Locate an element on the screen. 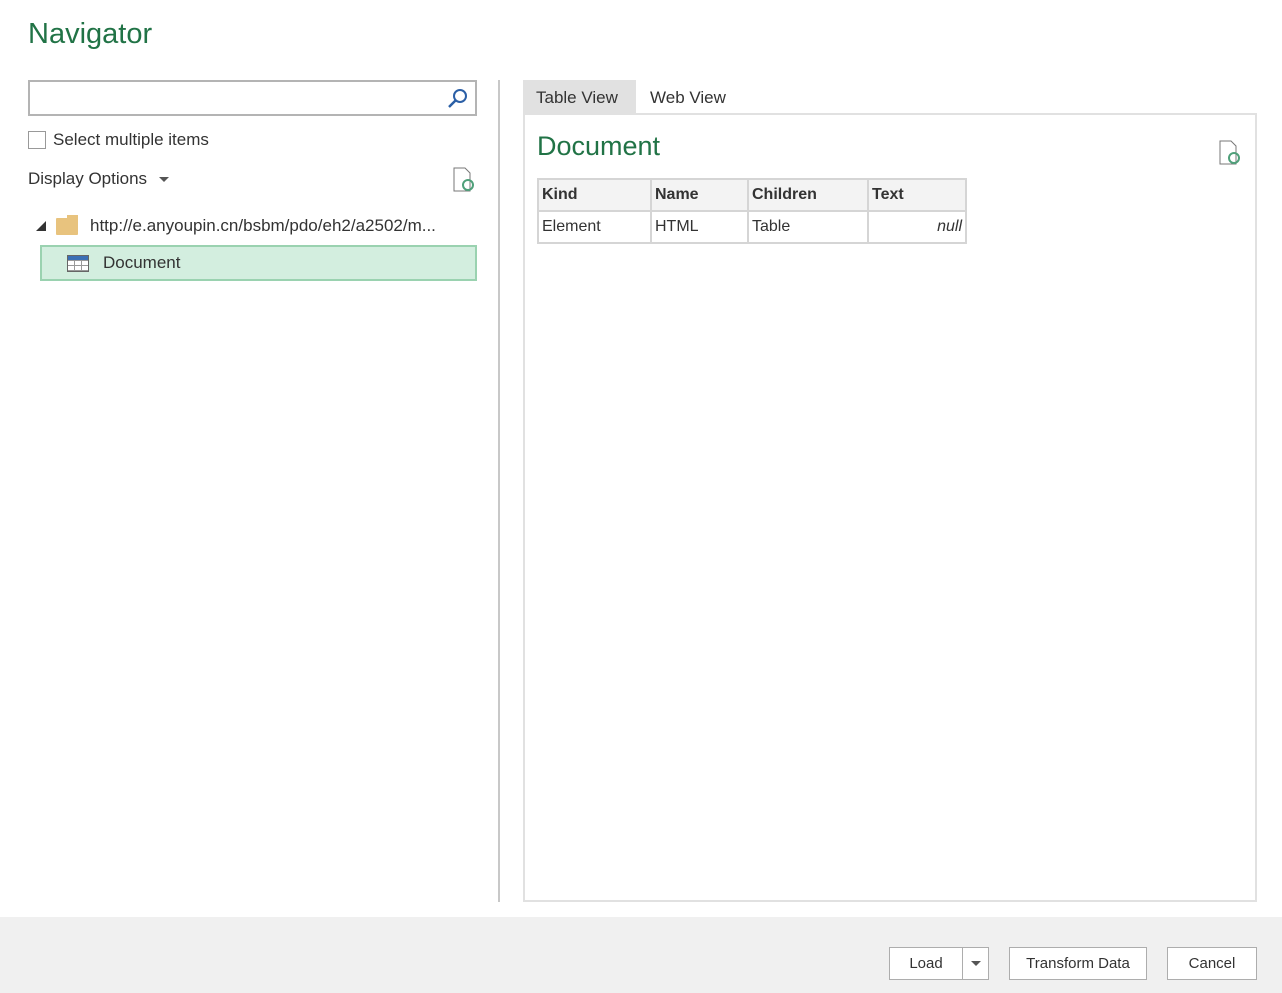  display-options-label: Display Options is located at coordinates (88, 178).